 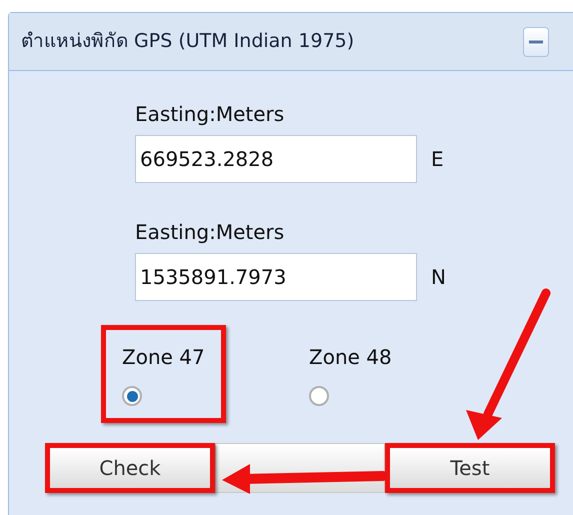 I want to click on collapse-button, so click(x=536, y=41).